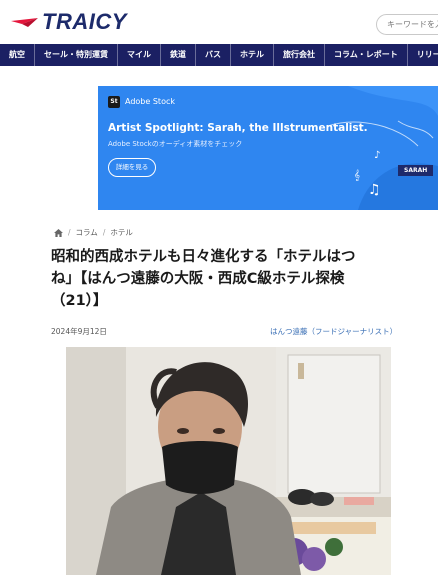 The width and height of the screenshot is (438, 575). What do you see at coordinates (79, 331) in the screenshot?
I see `article-date: 2024年9月12日` at bounding box center [79, 331].